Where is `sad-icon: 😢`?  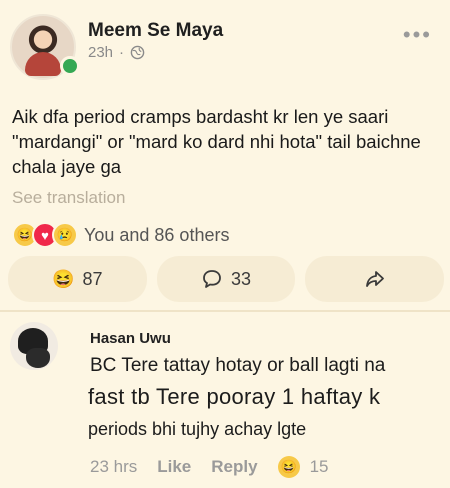
sad-icon: 😢 is located at coordinates (65, 235).